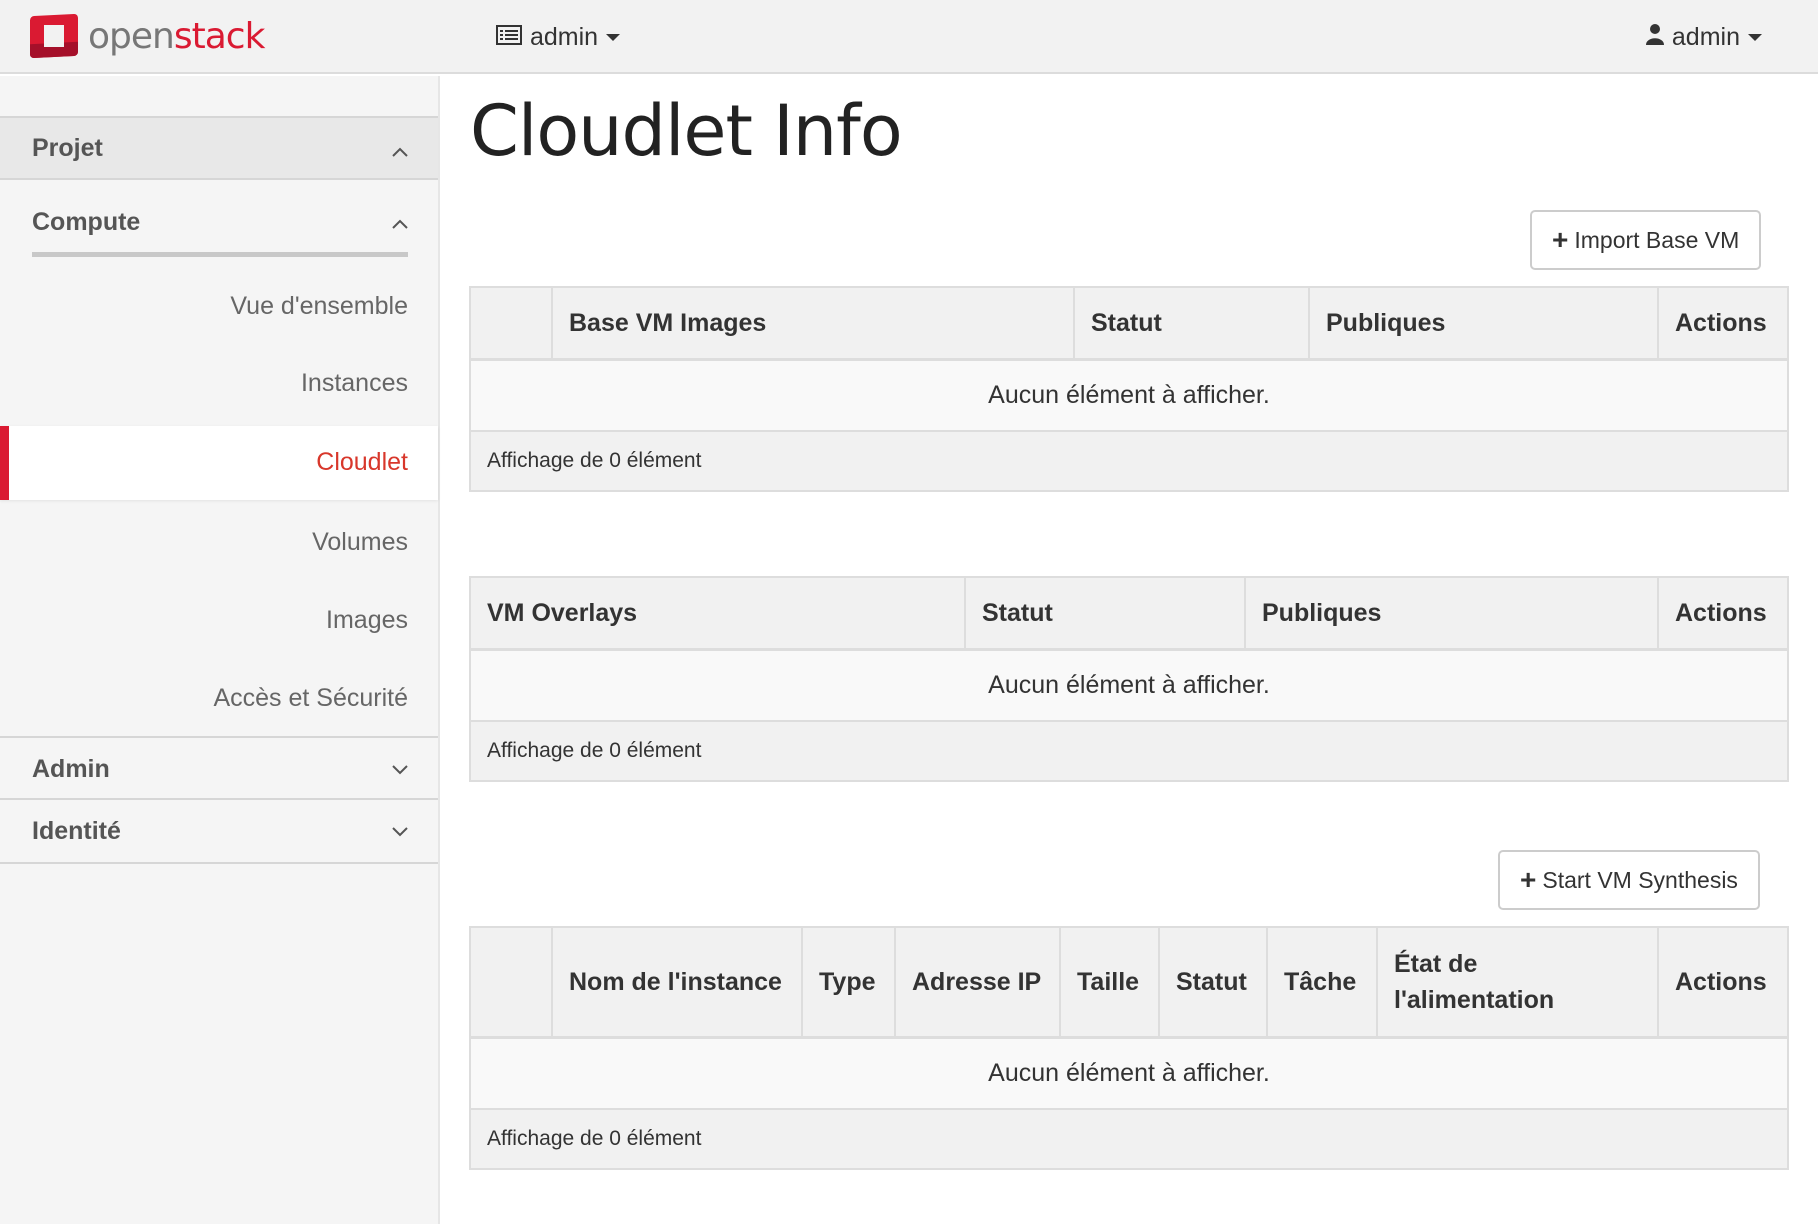 The image size is (1818, 1224). I want to click on sidebar-item-label: Volumes, so click(360, 542).